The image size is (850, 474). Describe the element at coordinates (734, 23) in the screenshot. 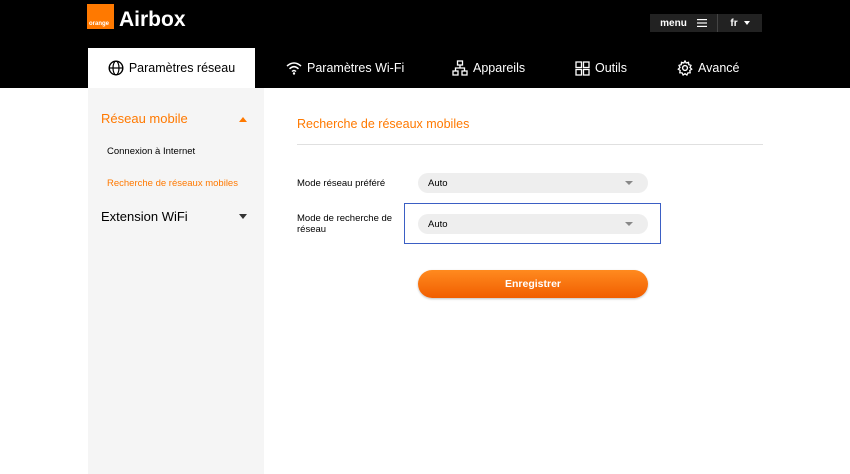

I see `language-label: fr` at that location.